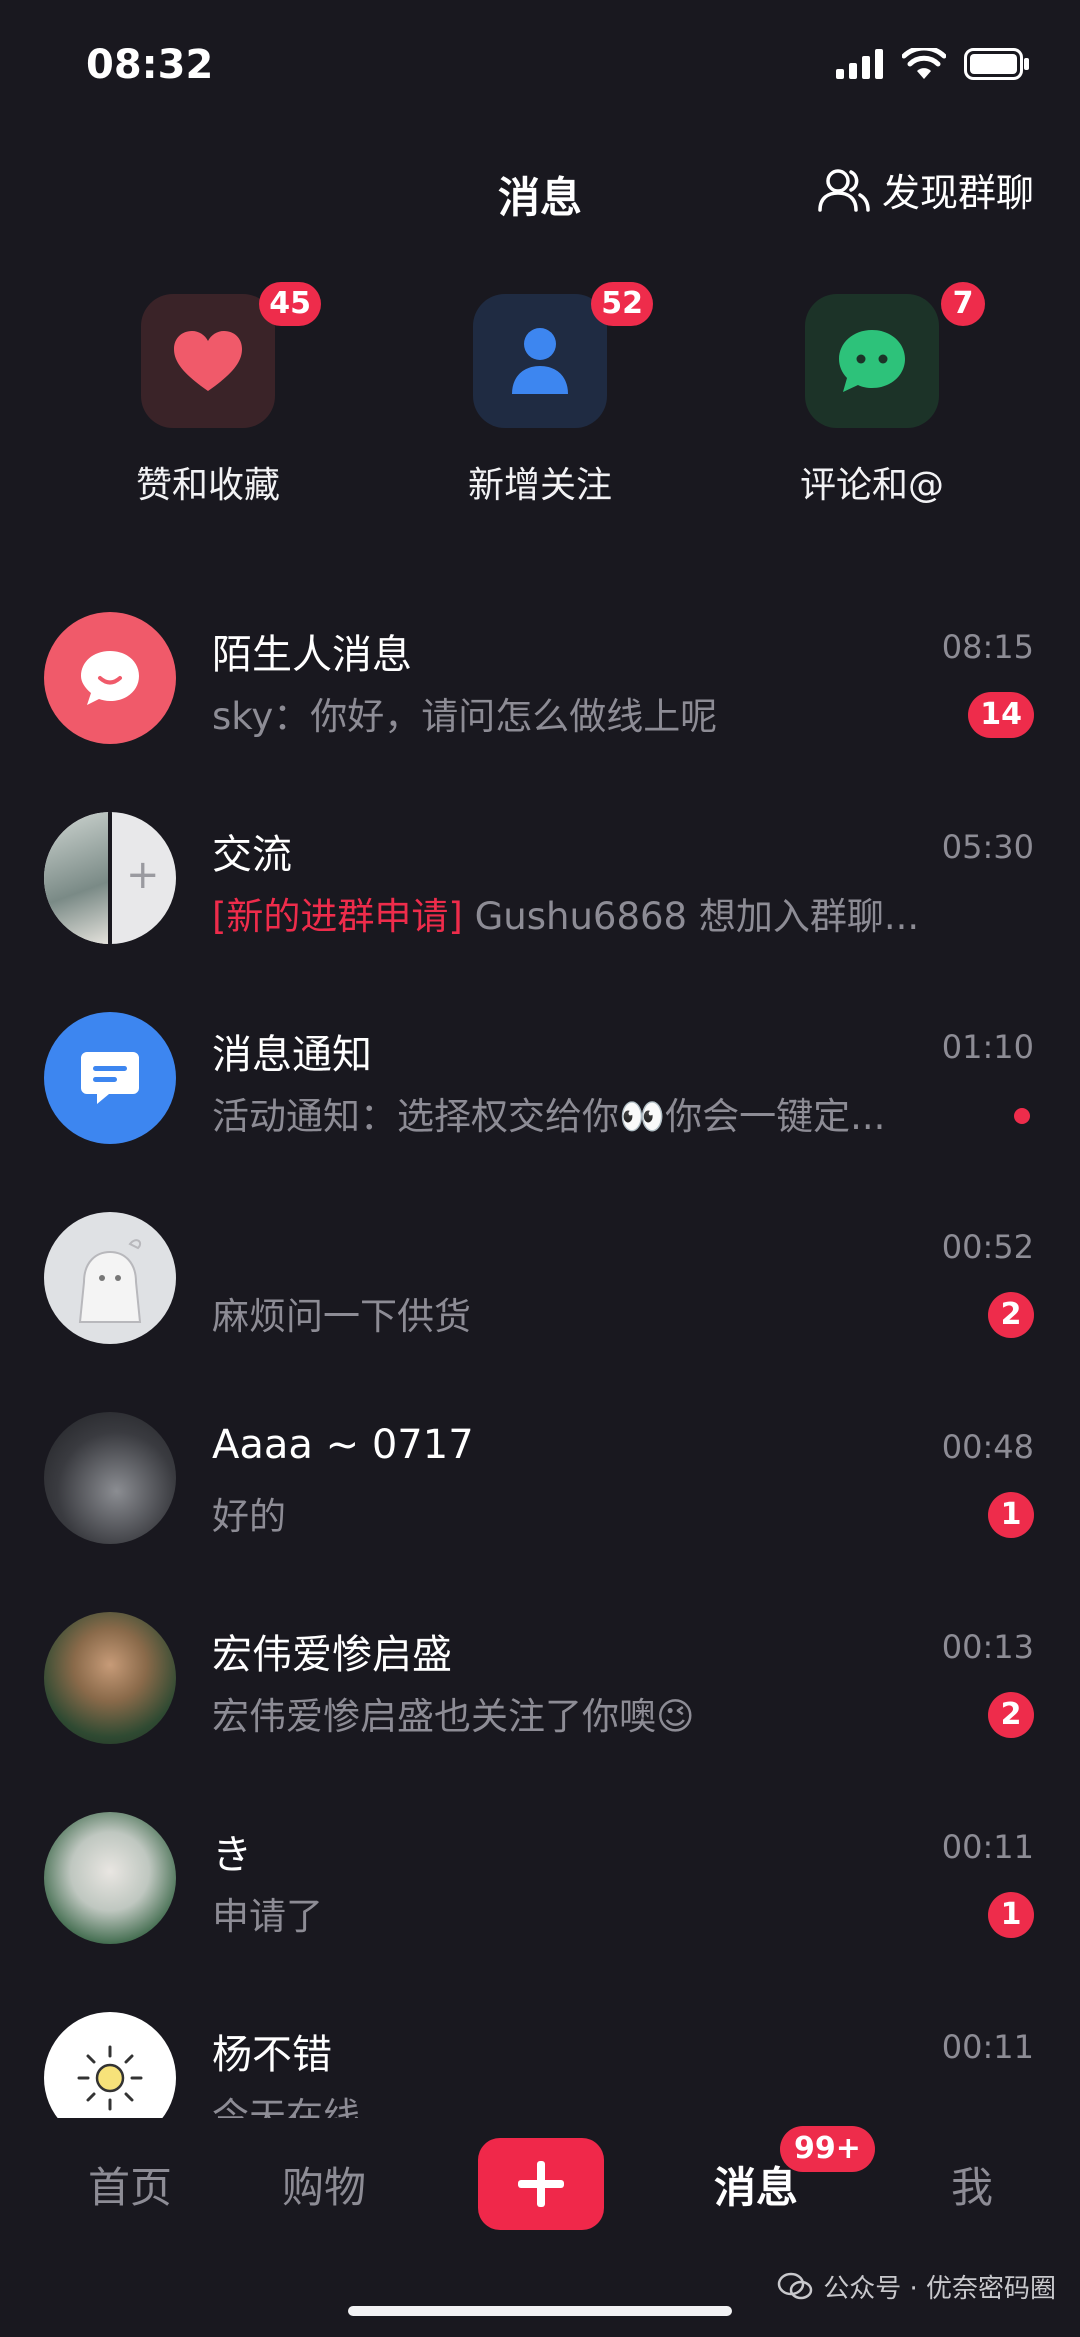  Describe the element at coordinates (540, 1500) in the screenshot. I see `conversation-item: Aaaa ~ 0717 好的 00:48 1` at that location.